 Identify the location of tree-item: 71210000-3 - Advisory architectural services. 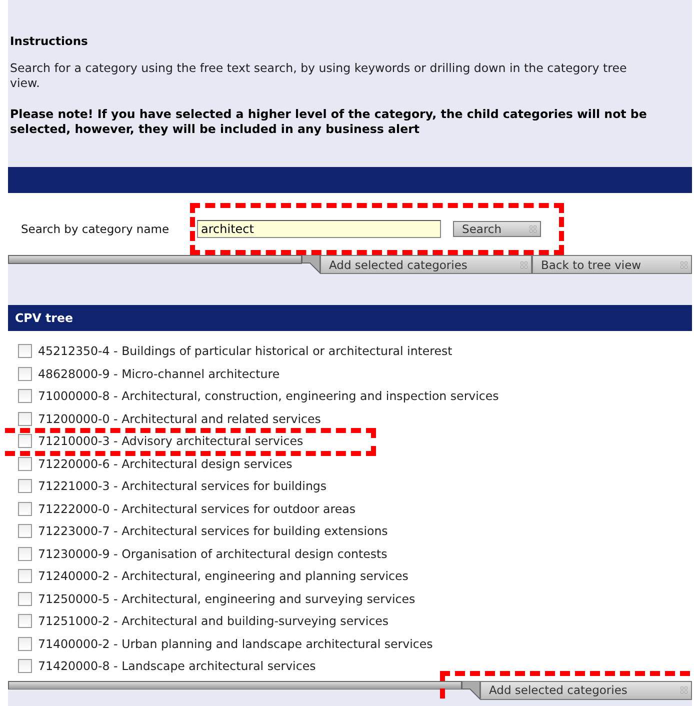
(171, 441).